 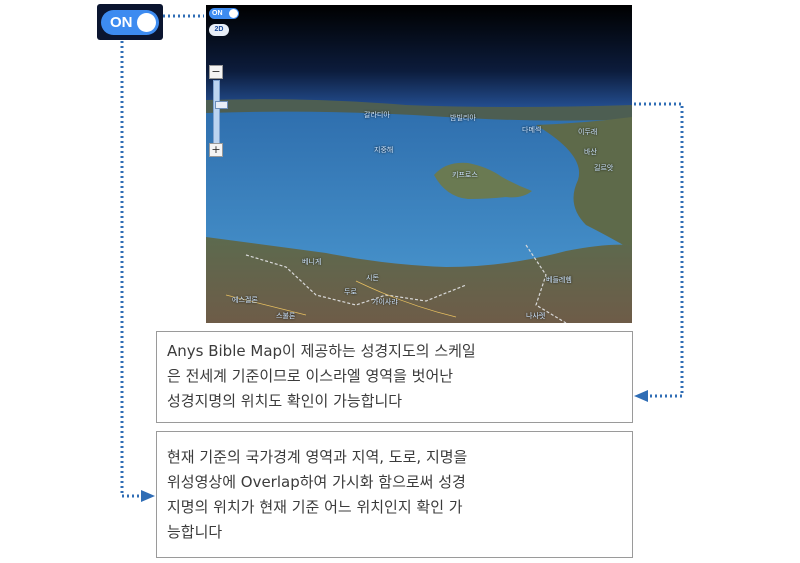 I want to click on map-label-coast-5: 에스겔론, so click(x=245, y=300).